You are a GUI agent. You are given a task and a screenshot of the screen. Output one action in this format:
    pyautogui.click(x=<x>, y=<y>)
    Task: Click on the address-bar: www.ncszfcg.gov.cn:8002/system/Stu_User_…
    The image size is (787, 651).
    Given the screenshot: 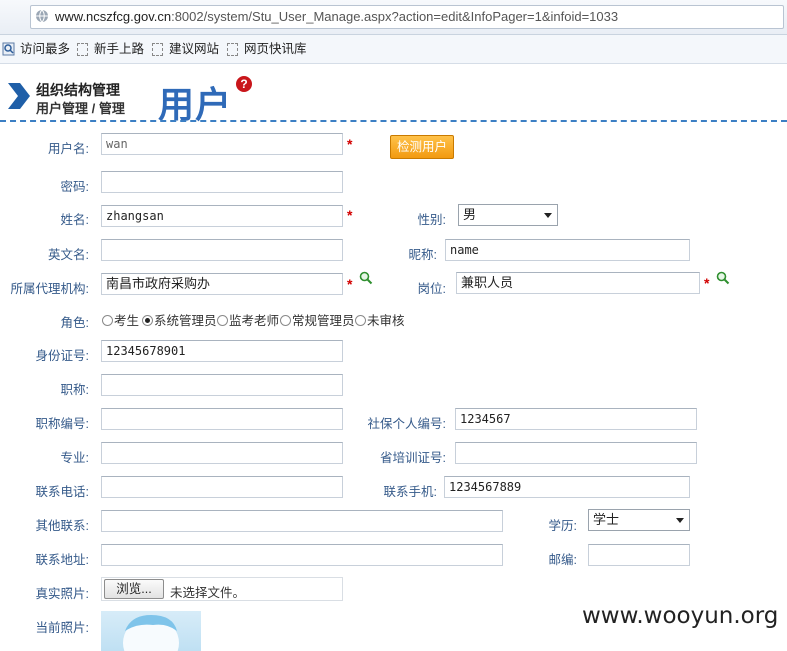 What is the action you would take?
    pyautogui.click(x=393, y=17)
    